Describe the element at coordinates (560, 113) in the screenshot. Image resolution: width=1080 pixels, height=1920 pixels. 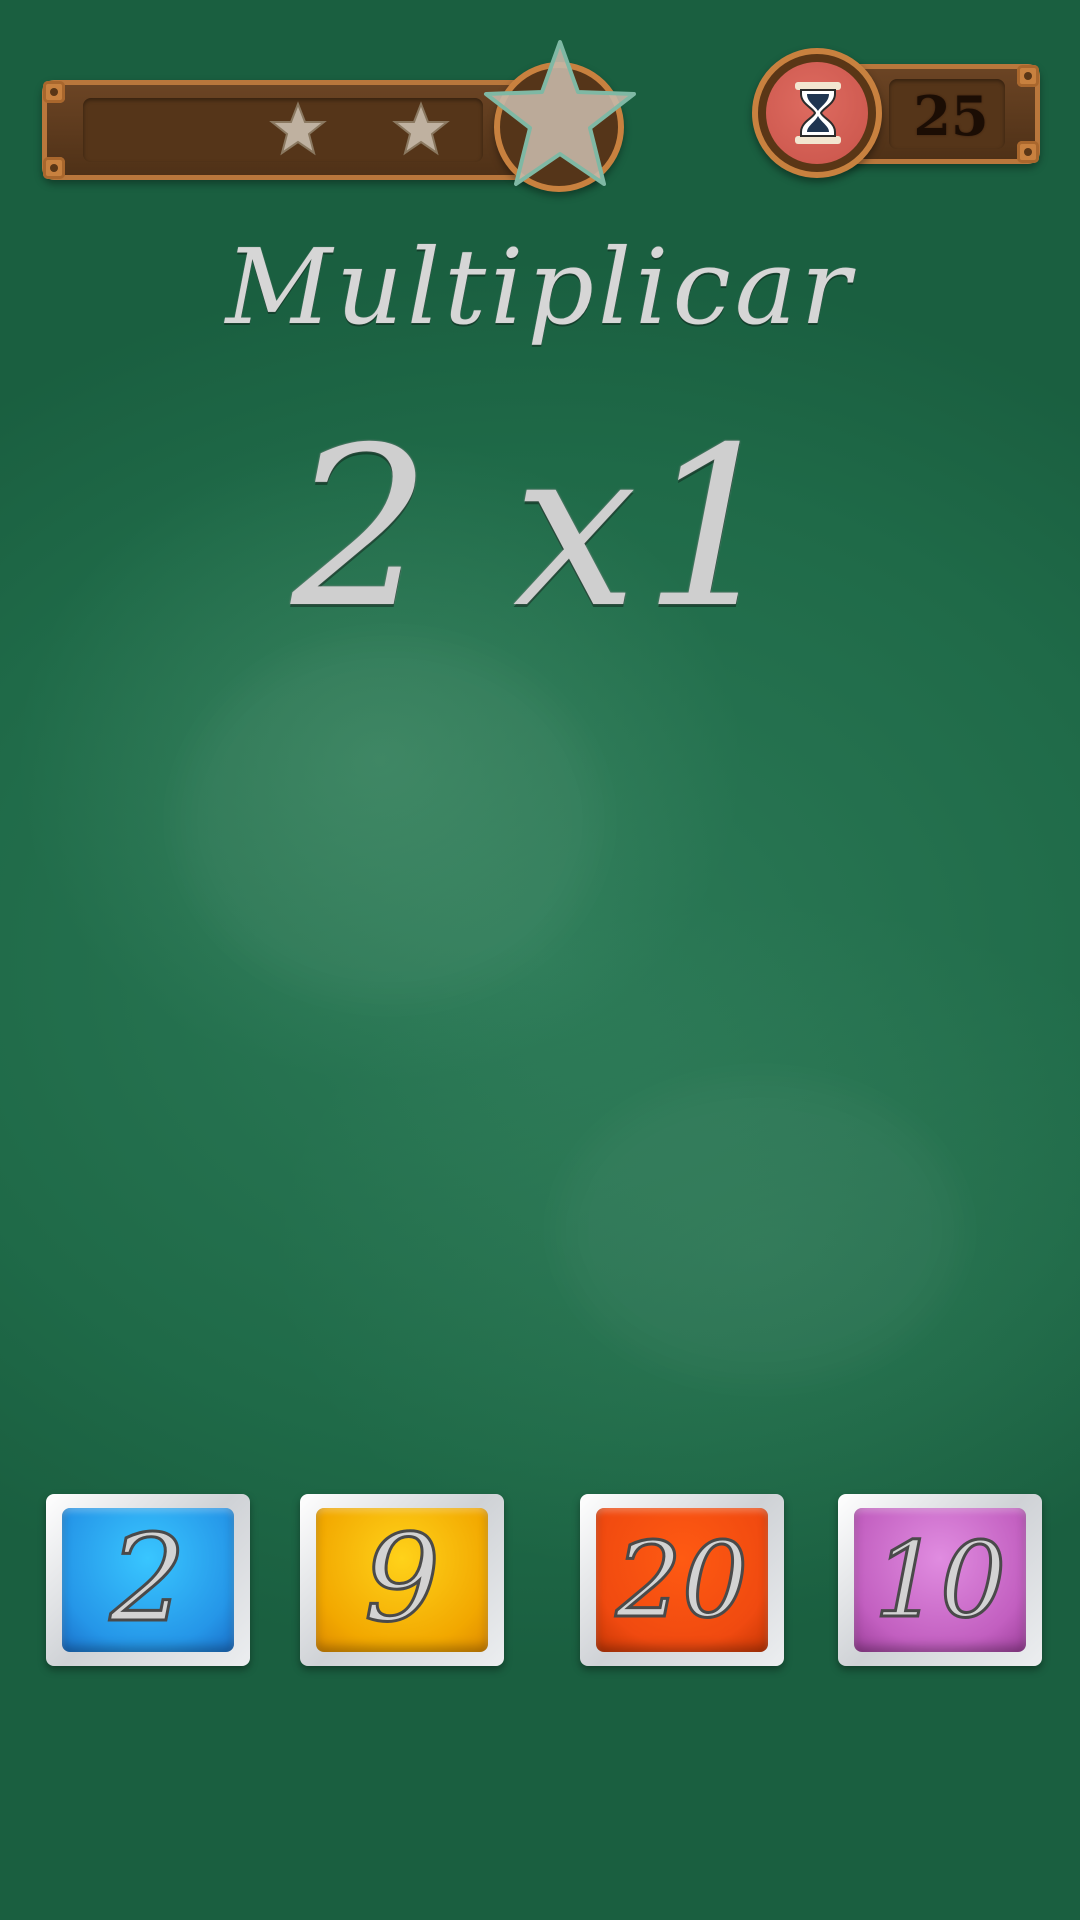
I see `big-star-icon` at that location.